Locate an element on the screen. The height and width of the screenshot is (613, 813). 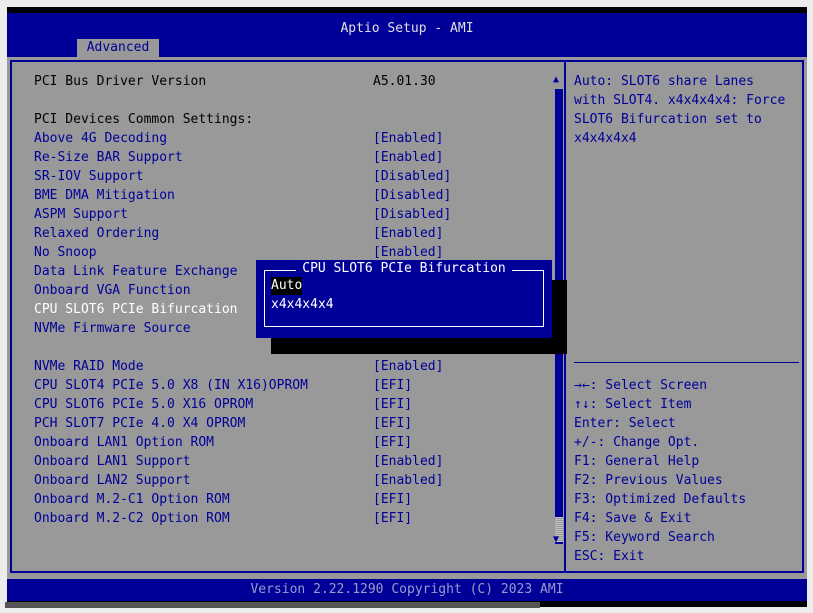
footer-version: Version 2.22.1290 Copyright (C) 2023 AMI is located at coordinates (407, 590).